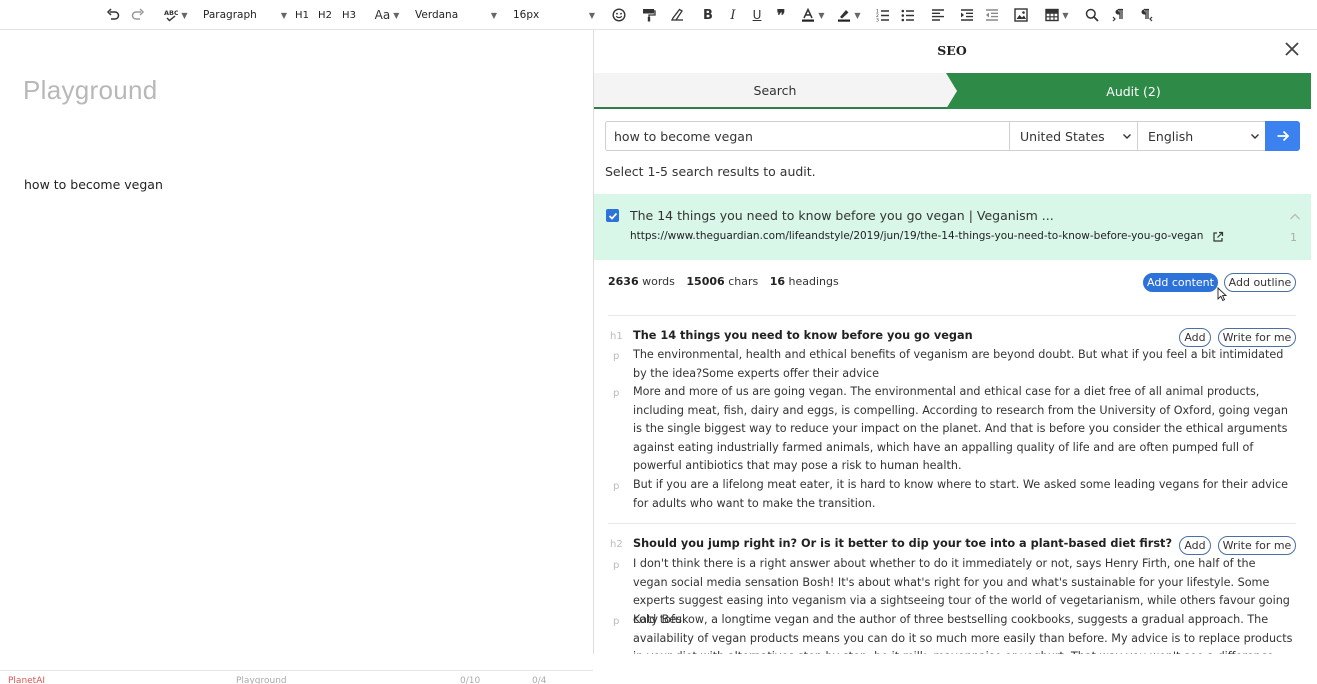 The width and height of the screenshot is (1317, 684). What do you see at coordinates (775, 91) in the screenshot?
I see `tab-search: Search` at bounding box center [775, 91].